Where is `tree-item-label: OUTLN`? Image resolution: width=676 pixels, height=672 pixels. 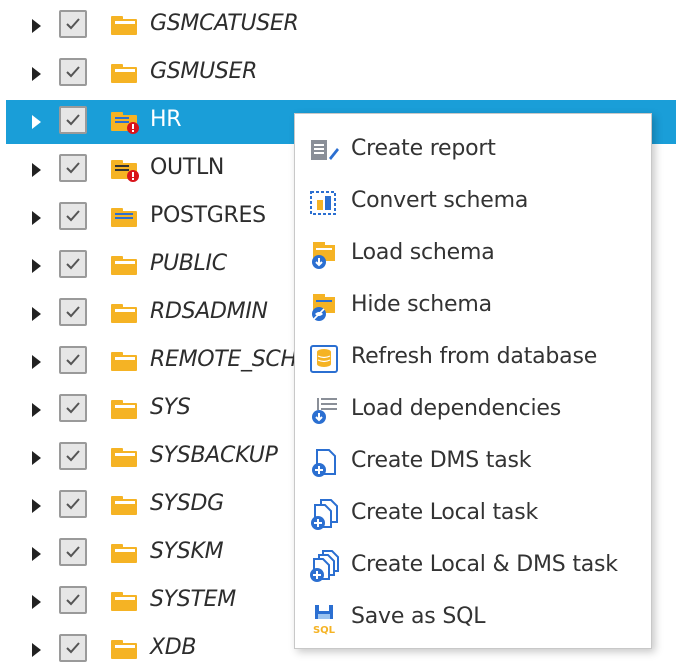 tree-item-label: OUTLN is located at coordinates (187, 167).